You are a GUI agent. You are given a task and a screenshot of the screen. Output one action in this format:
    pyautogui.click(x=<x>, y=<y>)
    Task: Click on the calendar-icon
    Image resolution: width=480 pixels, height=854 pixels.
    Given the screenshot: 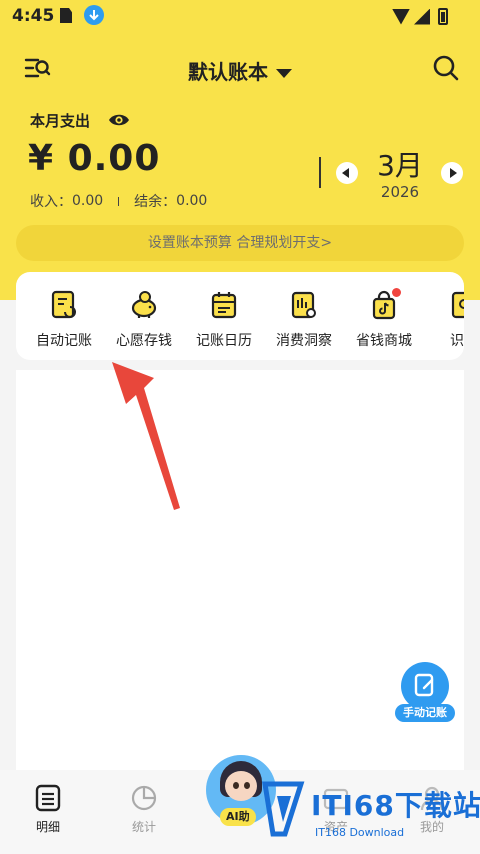 What is the action you would take?
    pyautogui.click(x=224, y=305)
    